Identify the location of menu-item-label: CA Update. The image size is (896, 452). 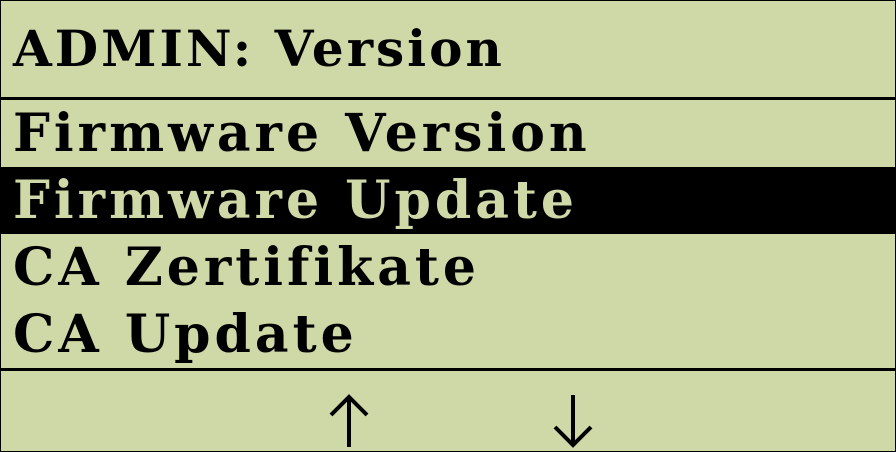
(185, 334).